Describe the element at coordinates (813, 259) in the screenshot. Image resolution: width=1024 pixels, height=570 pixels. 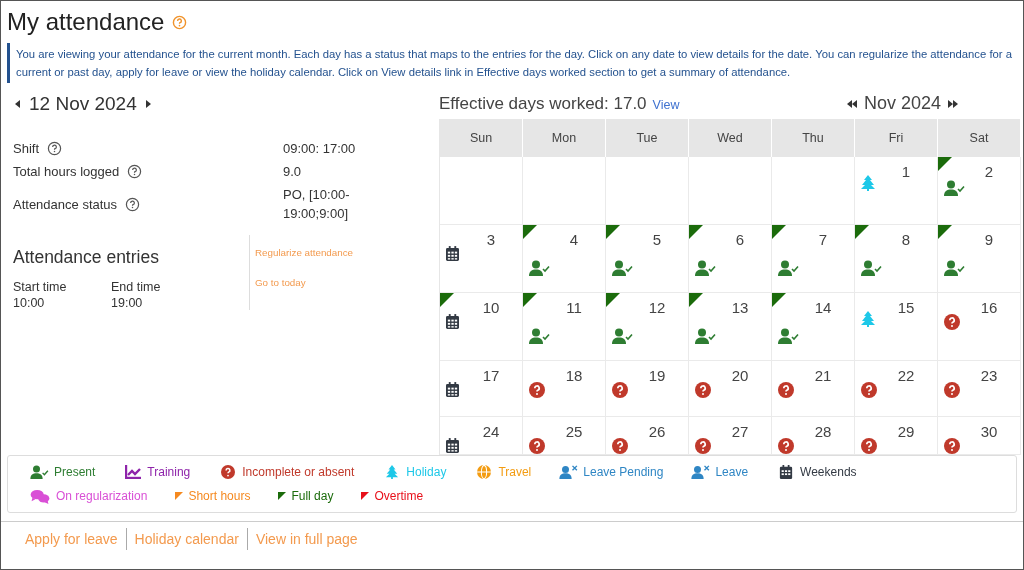
I see `day-cell: 7` at that location.